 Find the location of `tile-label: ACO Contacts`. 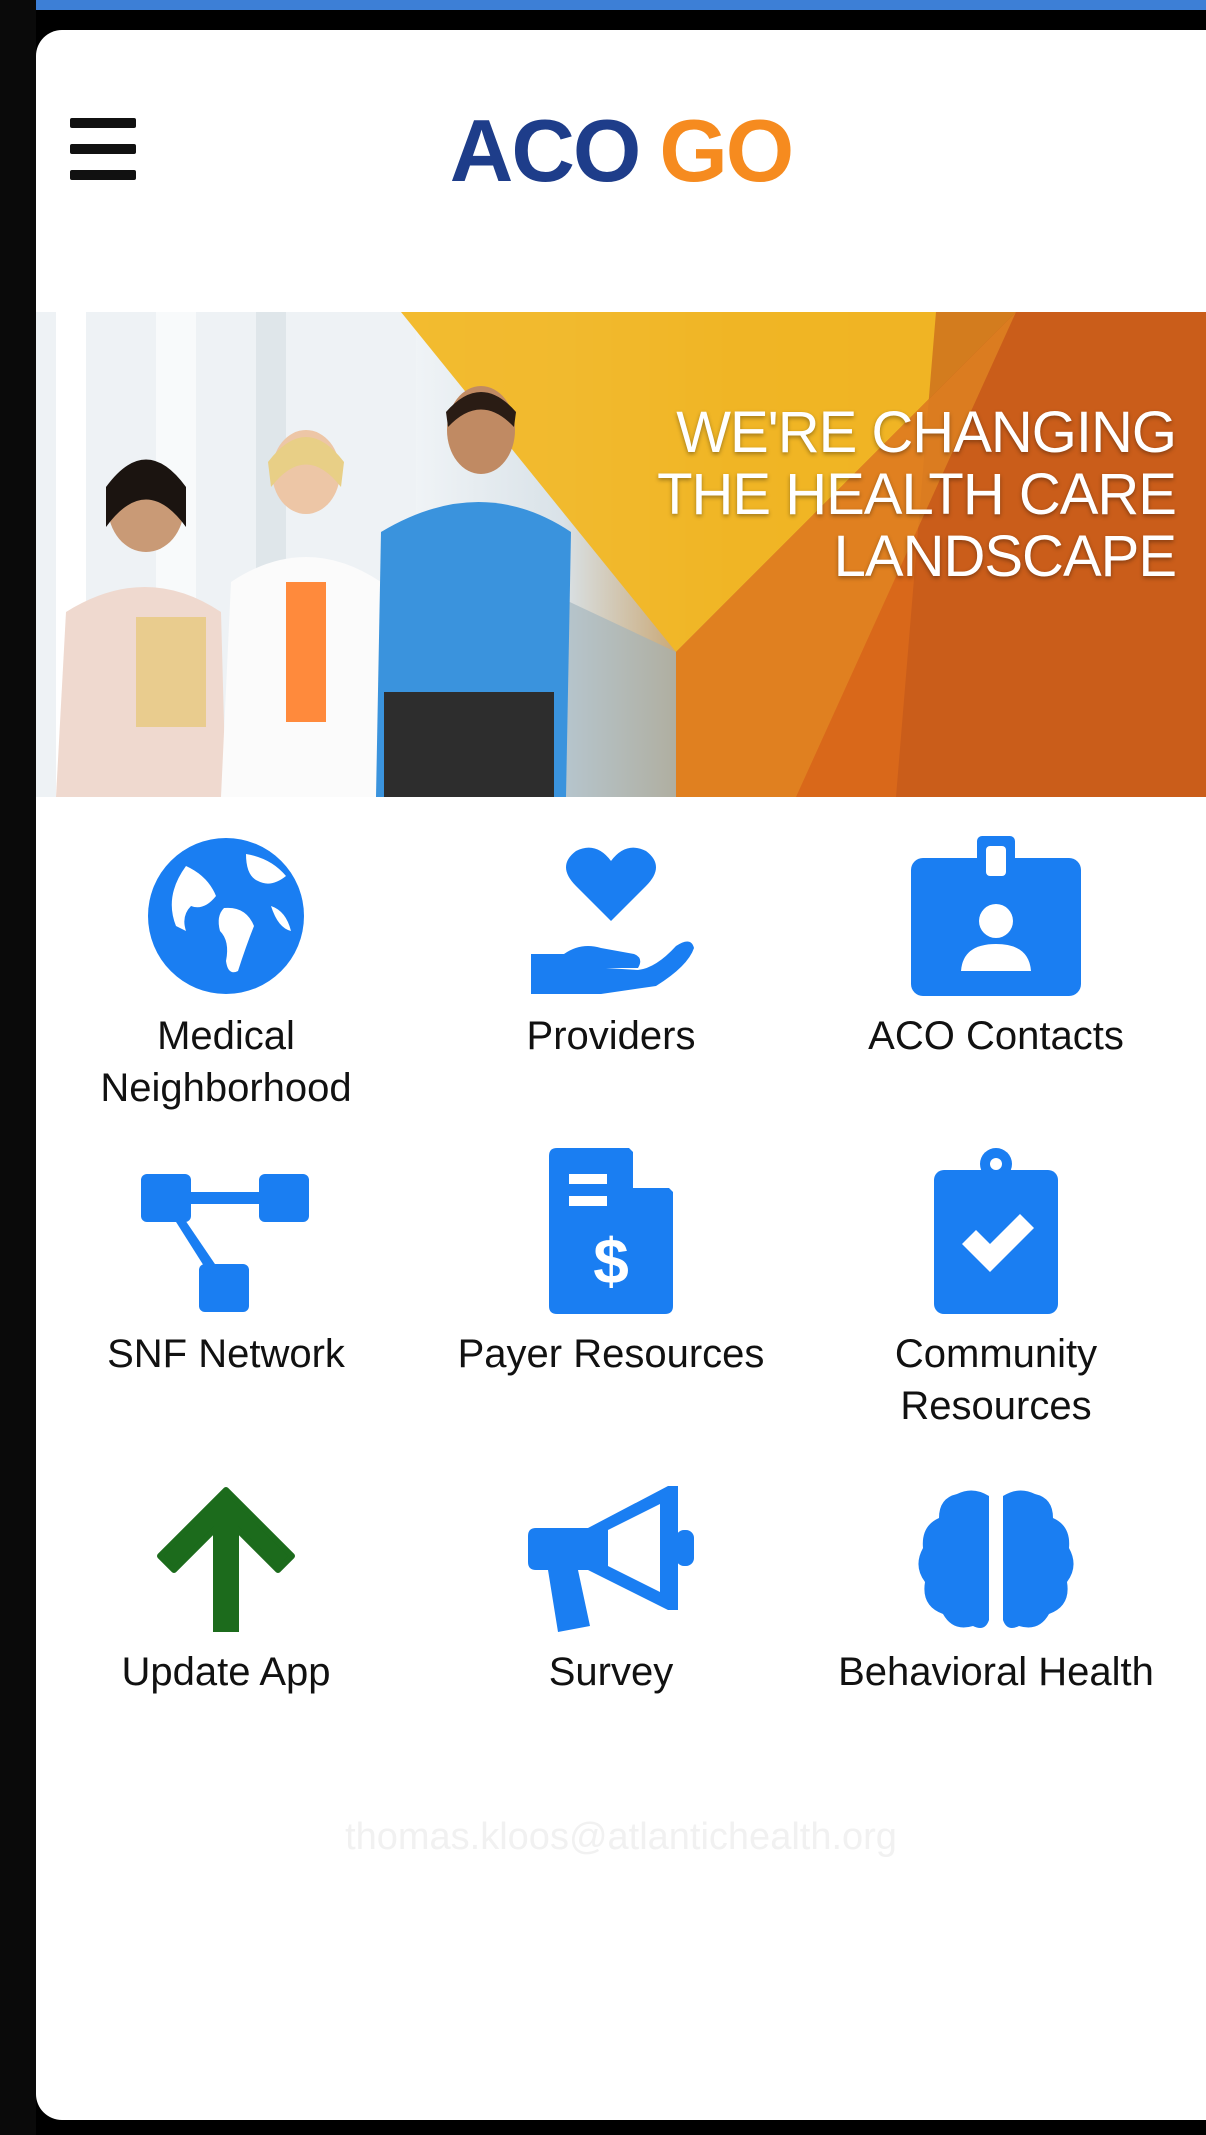

tile-label: ACO Contacts is located at coordinates (996, 1036).